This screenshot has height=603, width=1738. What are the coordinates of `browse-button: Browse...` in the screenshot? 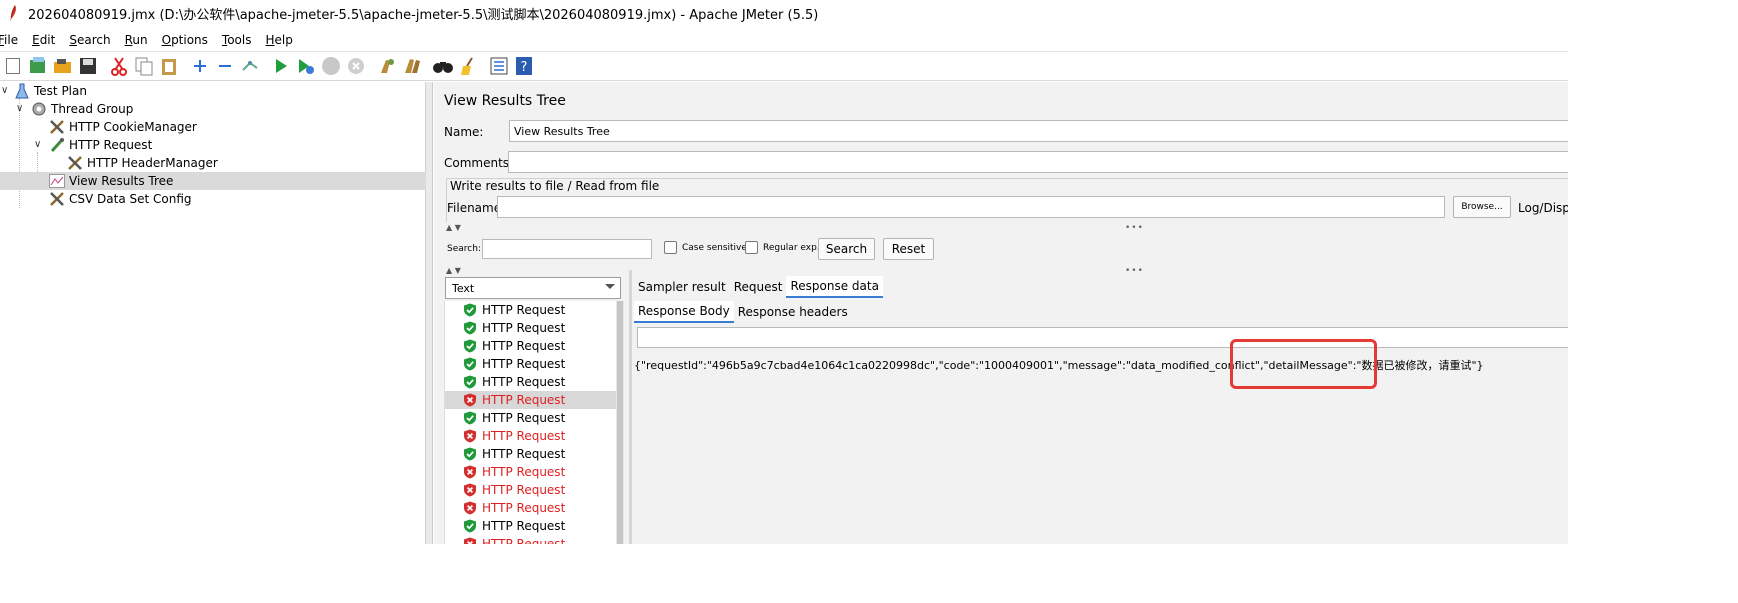 It's located at (1482, 207).